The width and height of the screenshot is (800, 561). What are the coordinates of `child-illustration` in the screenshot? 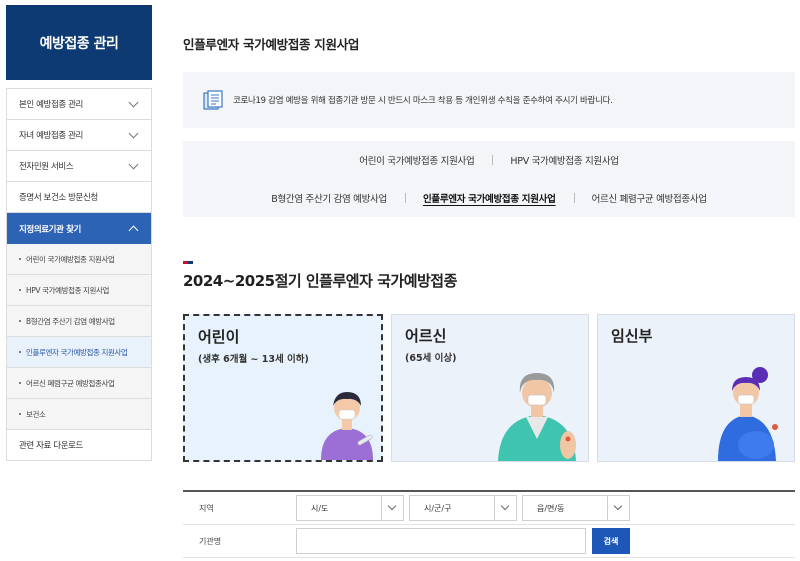 It's located at (347, 426).